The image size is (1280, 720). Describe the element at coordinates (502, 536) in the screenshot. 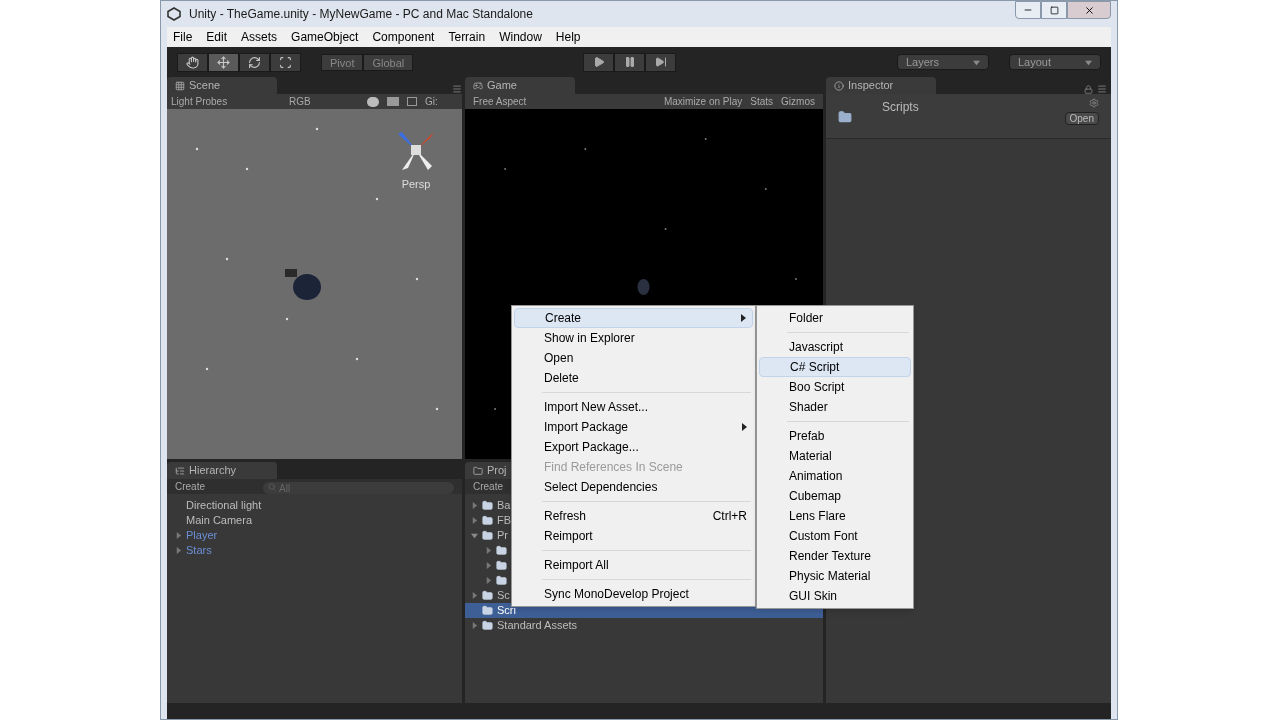

I see `folder-label: Pr` at that location.